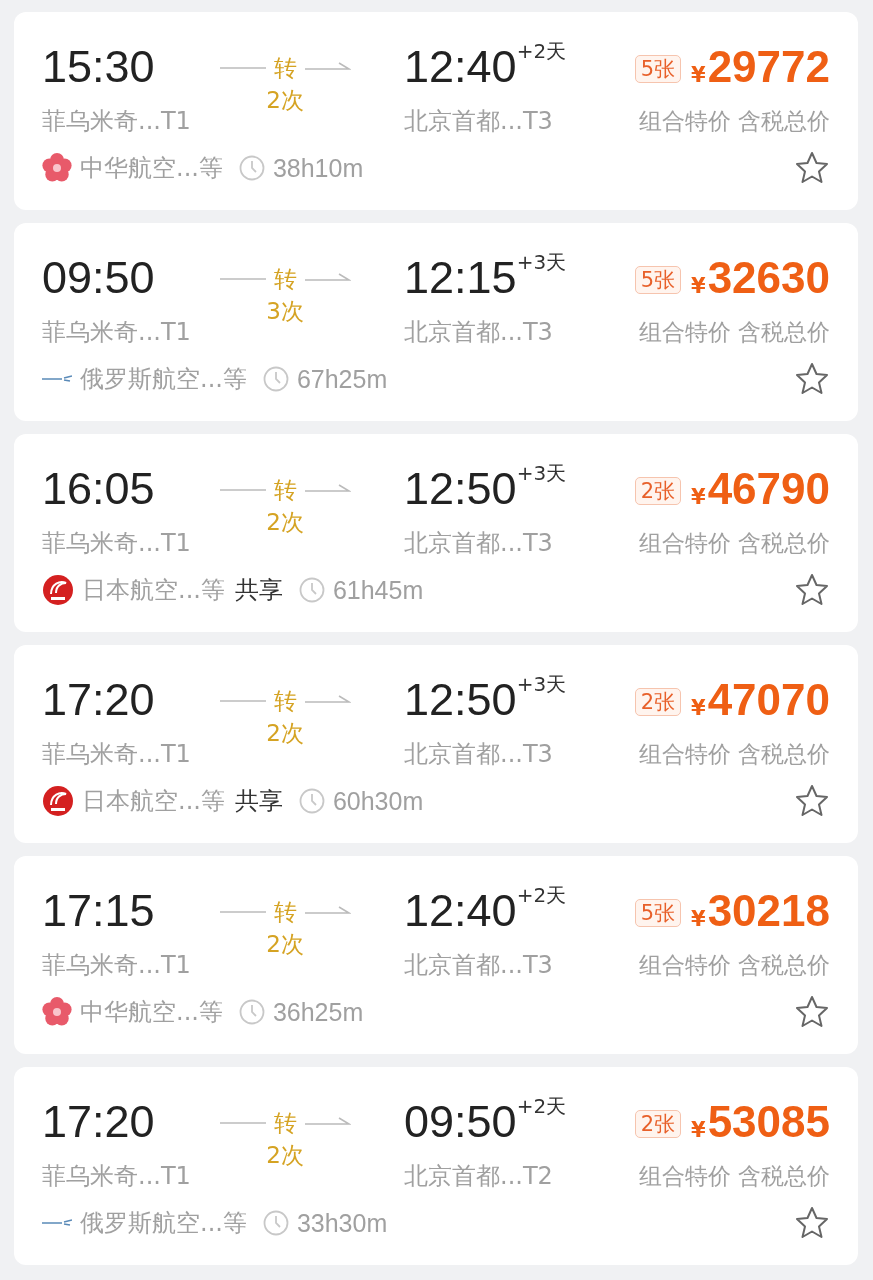  What do you see at coordinates (460, 278) in the screenshot?
I see `arrival-time: 12:15` at bounding box center [460, 278].